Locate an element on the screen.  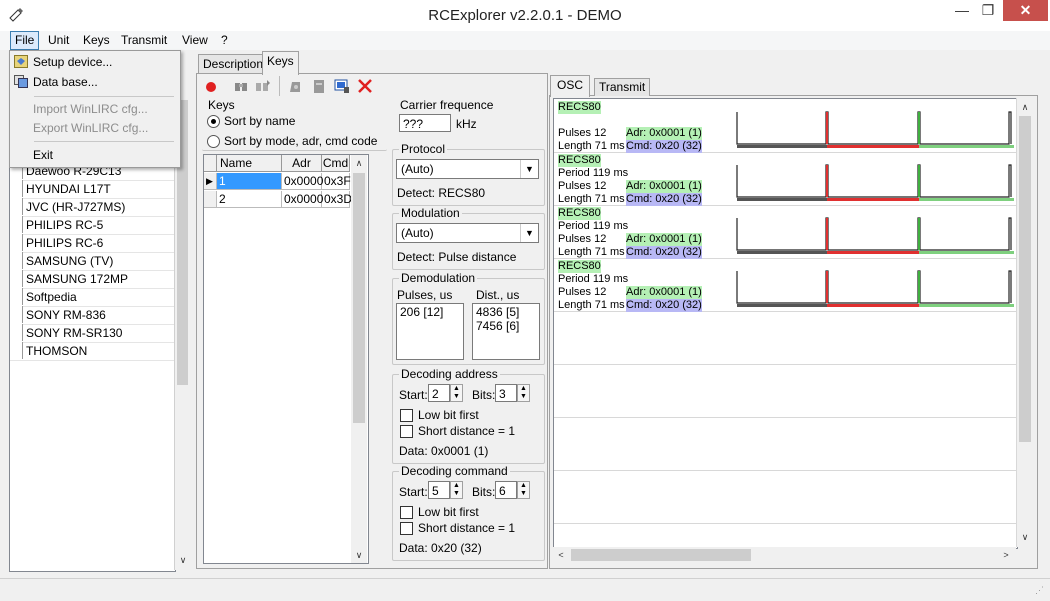
cmd-short-dist-checkbox is located at coordinates (406, 528).